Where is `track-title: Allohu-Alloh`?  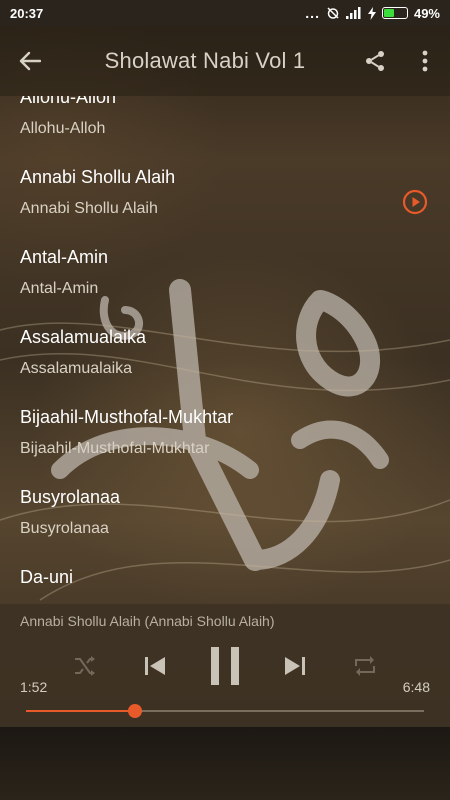
track-title: Allohu-Alloh is located at coordinates (68, 101).